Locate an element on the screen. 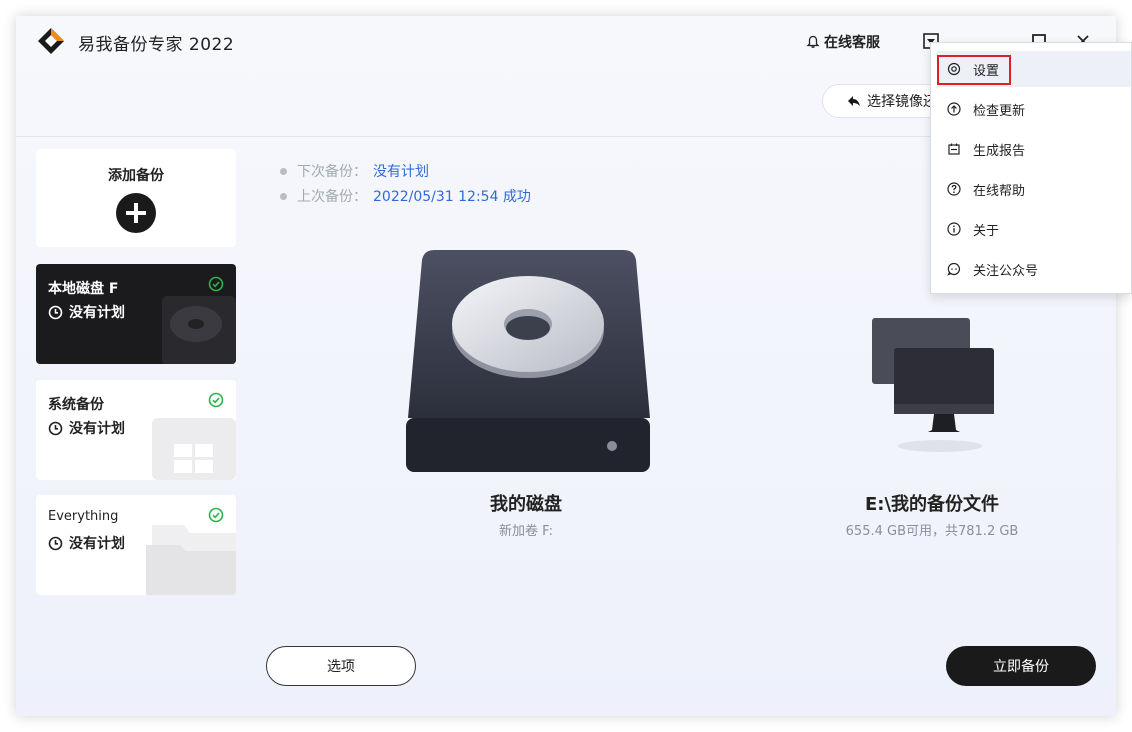 The width and height of the screenshot is (1132, 732). last-backup-key: 上次备份： is located at coordinates (332, 197).